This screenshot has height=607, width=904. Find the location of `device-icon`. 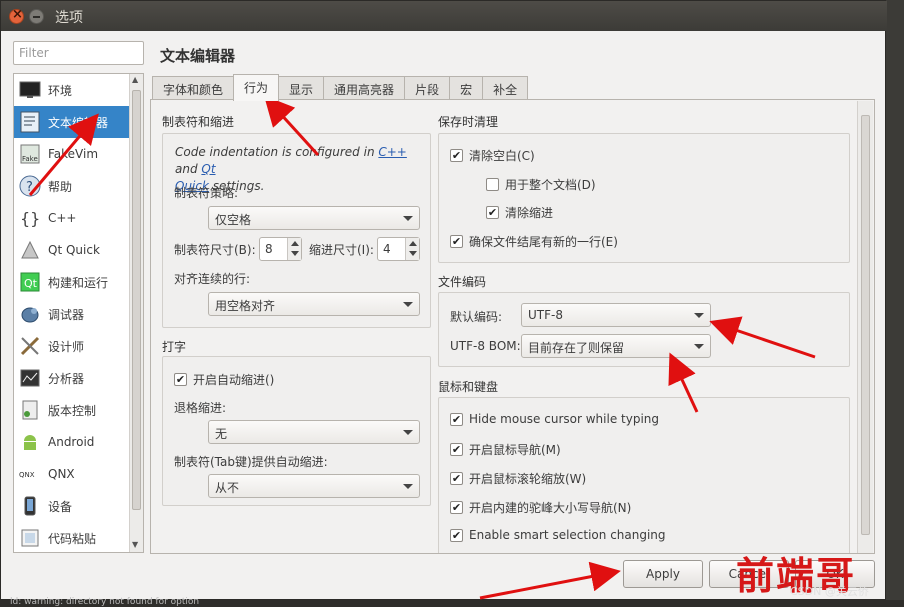

device-icon is located at coordinates (30, 506).